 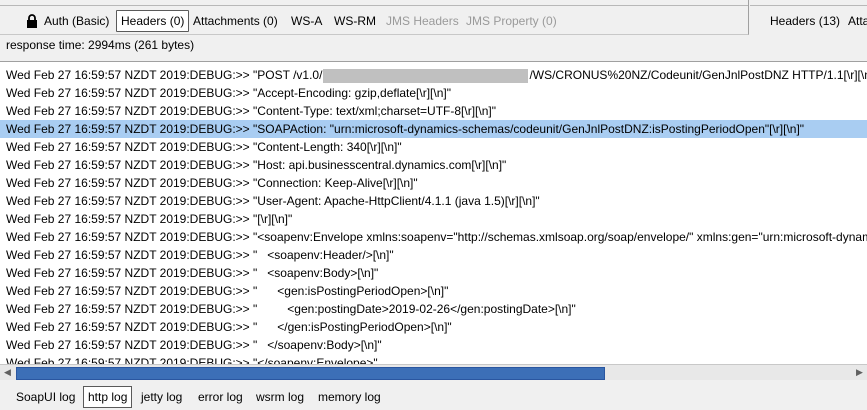 I want to click on log-line-text: "[\r][\n]", so click(x=273, y=219).